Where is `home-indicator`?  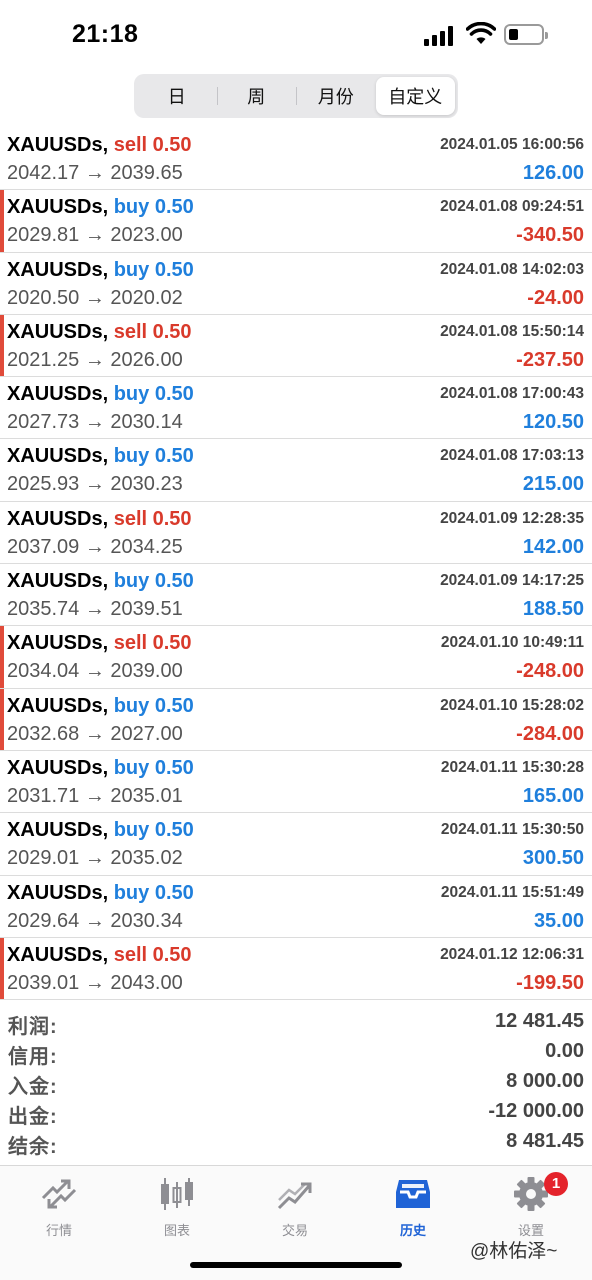
home-indicator is located at coordinates (296, 1265).